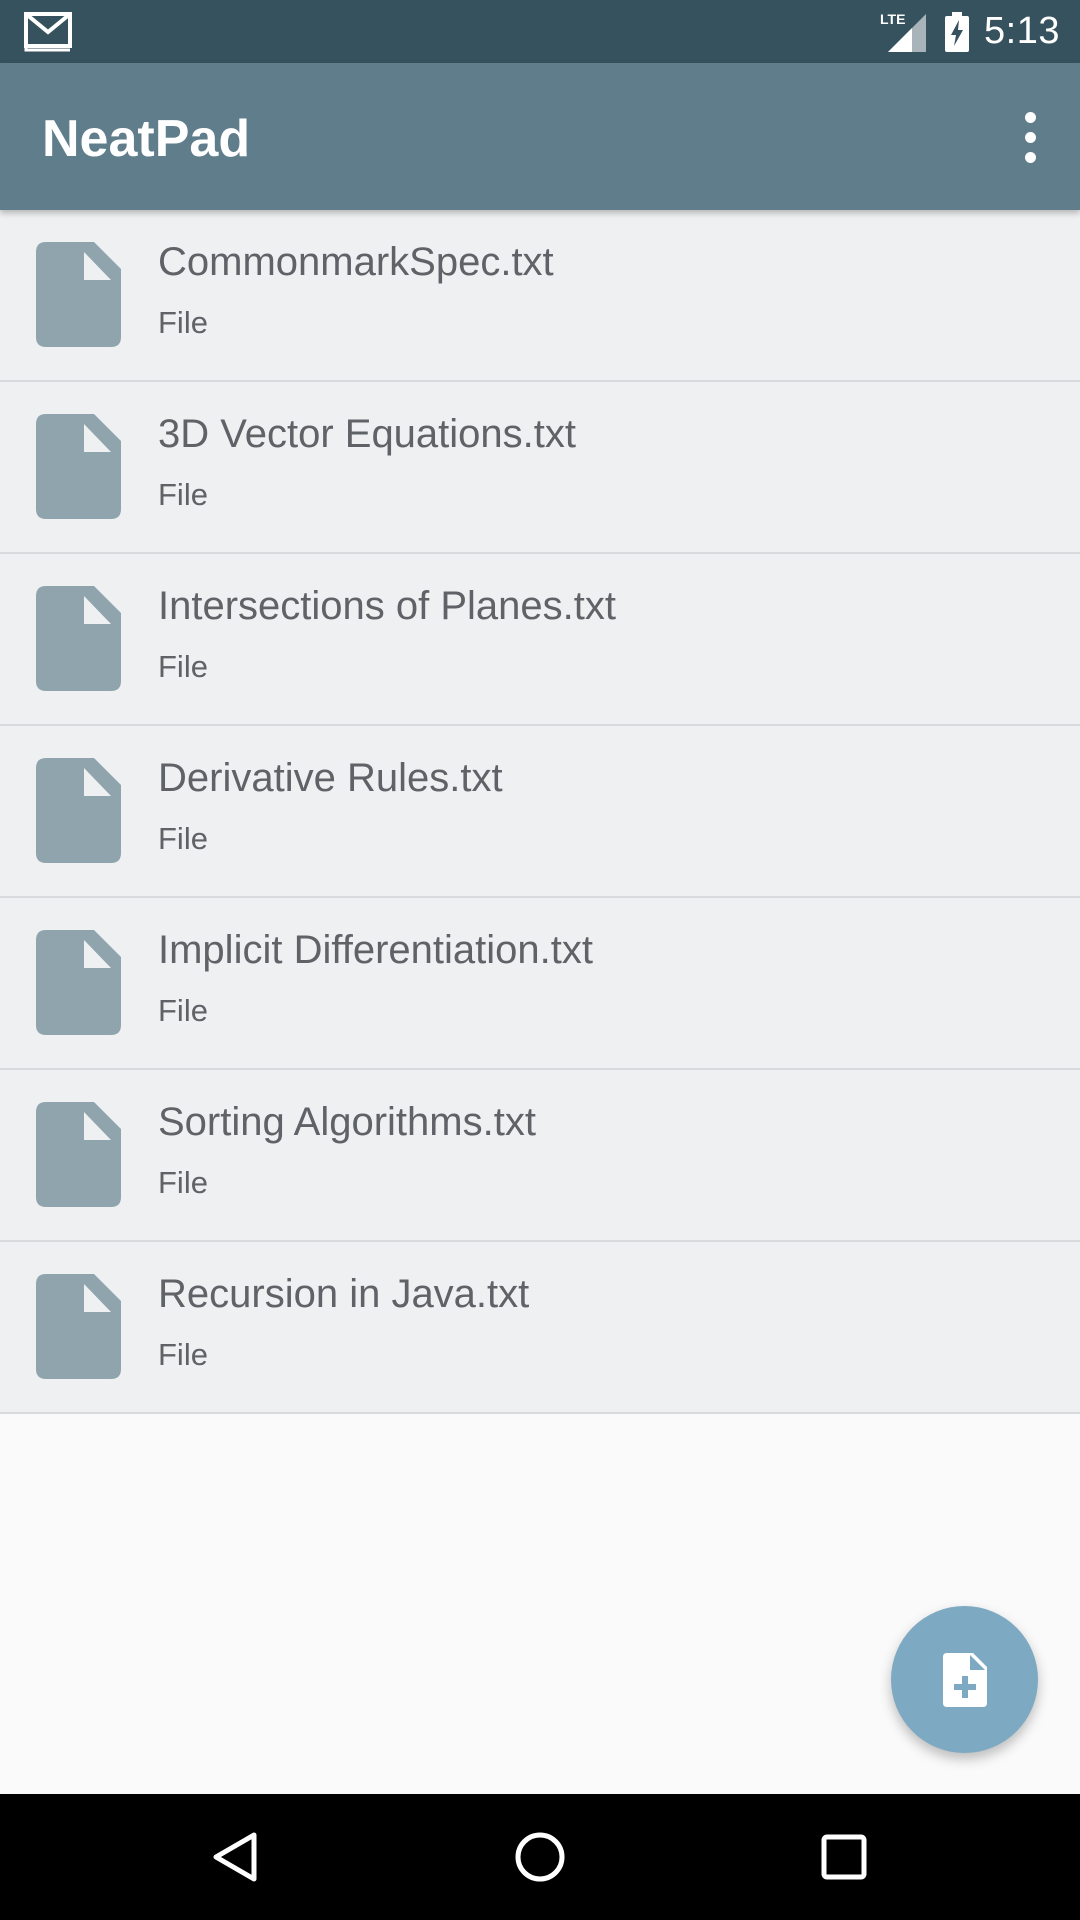 This screenshot has height=1920, width=1080. I want to click on lte-signal-icon: LTE, so click(903, 31).